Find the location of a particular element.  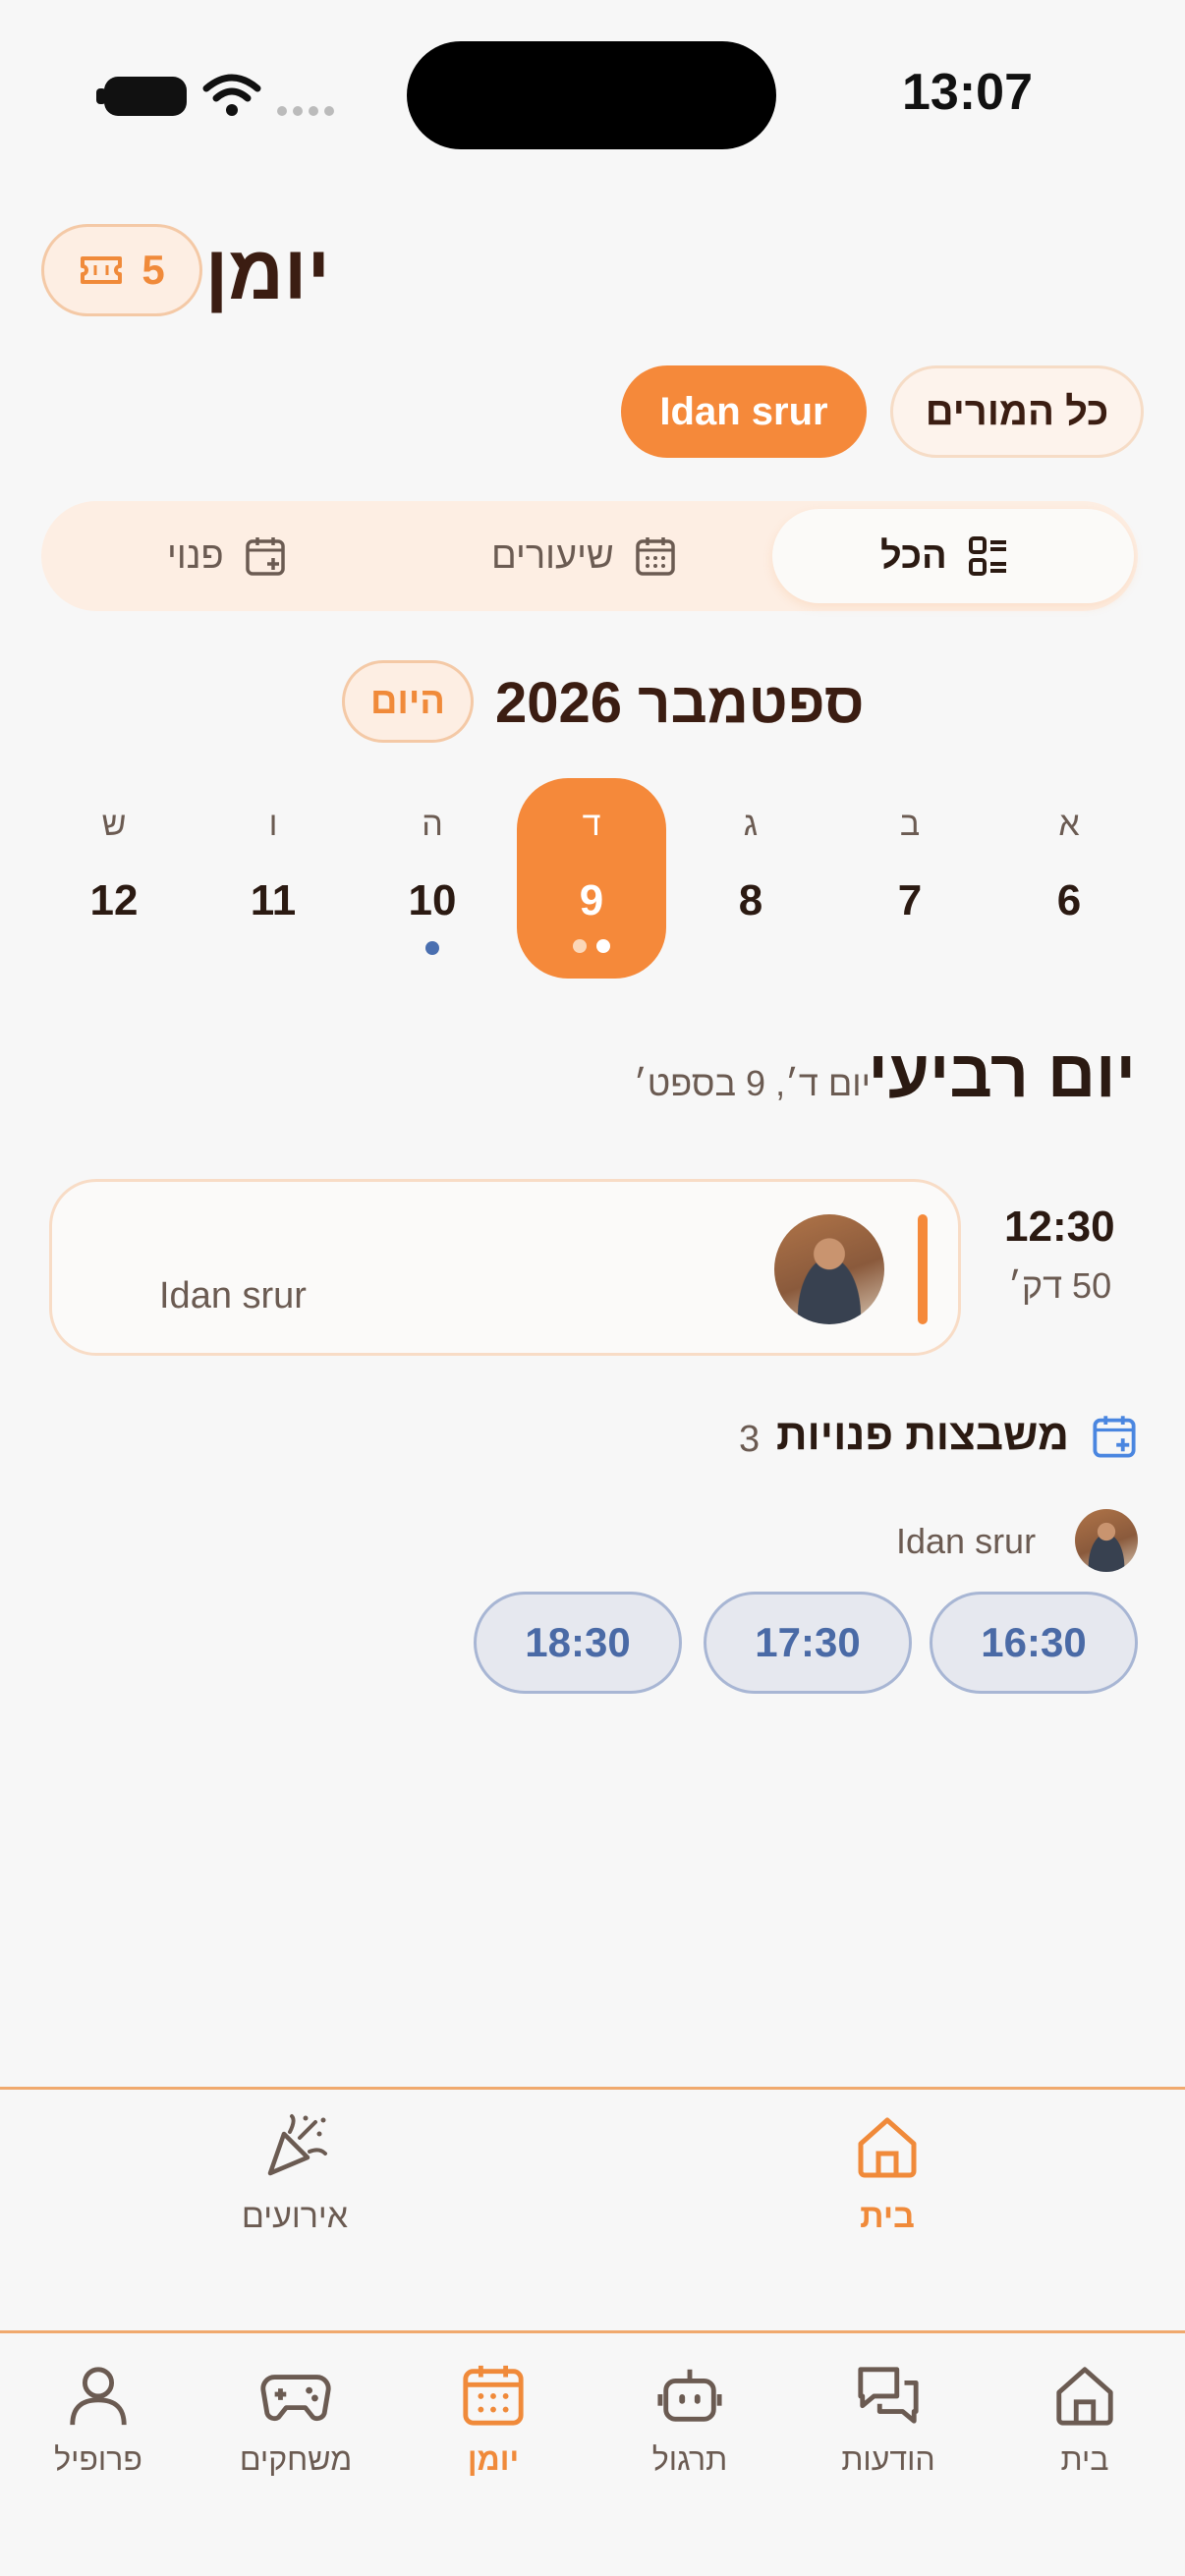

tab-free-label: פנוי is located at coordinates (196, 555).